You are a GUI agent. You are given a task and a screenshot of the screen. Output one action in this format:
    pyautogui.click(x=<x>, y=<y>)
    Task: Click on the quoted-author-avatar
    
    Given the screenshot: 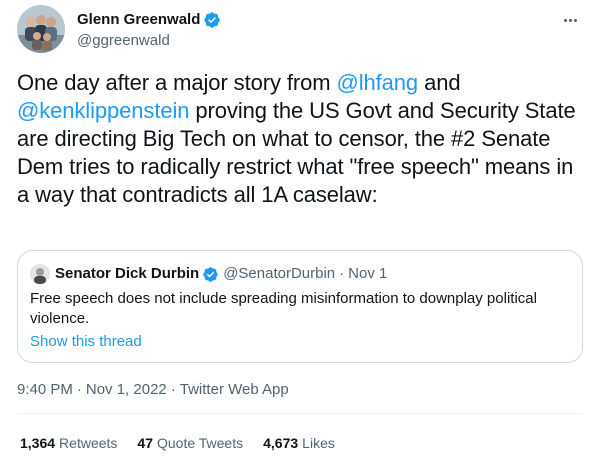 What is the action you would take?
    pyautogui.click(x=40, y=274)
    